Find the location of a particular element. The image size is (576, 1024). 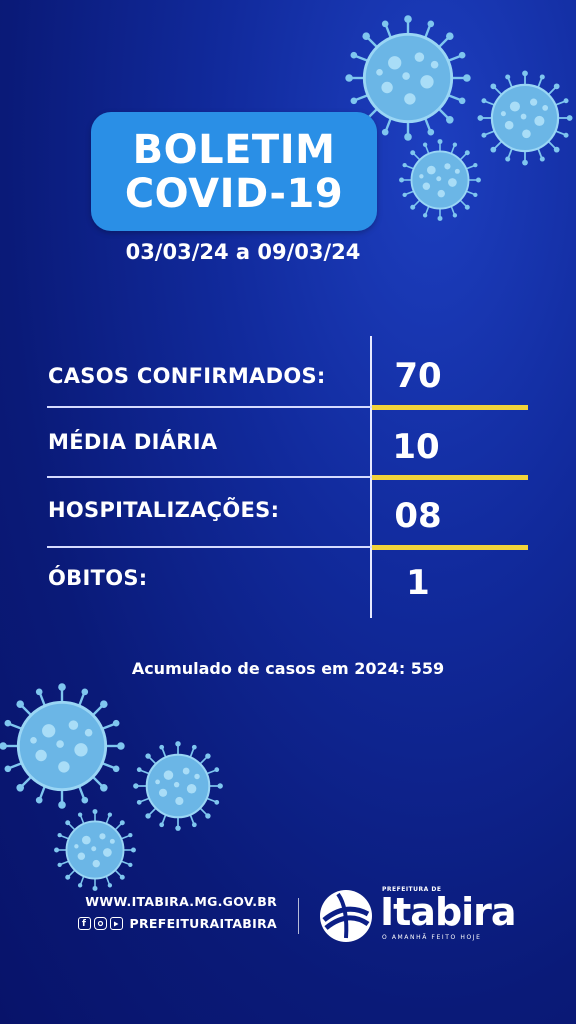

stat-value-confirmed: 70 is located at coordinates (418, 376).